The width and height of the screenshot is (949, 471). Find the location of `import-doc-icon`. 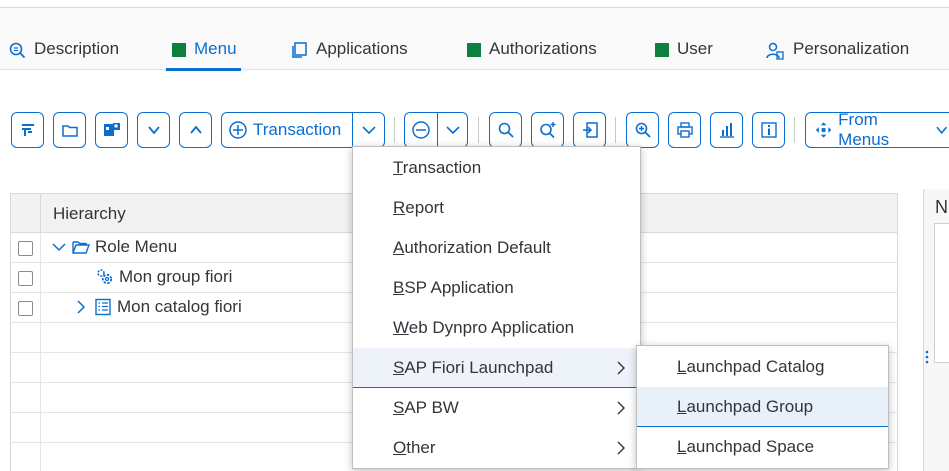

import-doc-icon is located at coordinates (590, 130).